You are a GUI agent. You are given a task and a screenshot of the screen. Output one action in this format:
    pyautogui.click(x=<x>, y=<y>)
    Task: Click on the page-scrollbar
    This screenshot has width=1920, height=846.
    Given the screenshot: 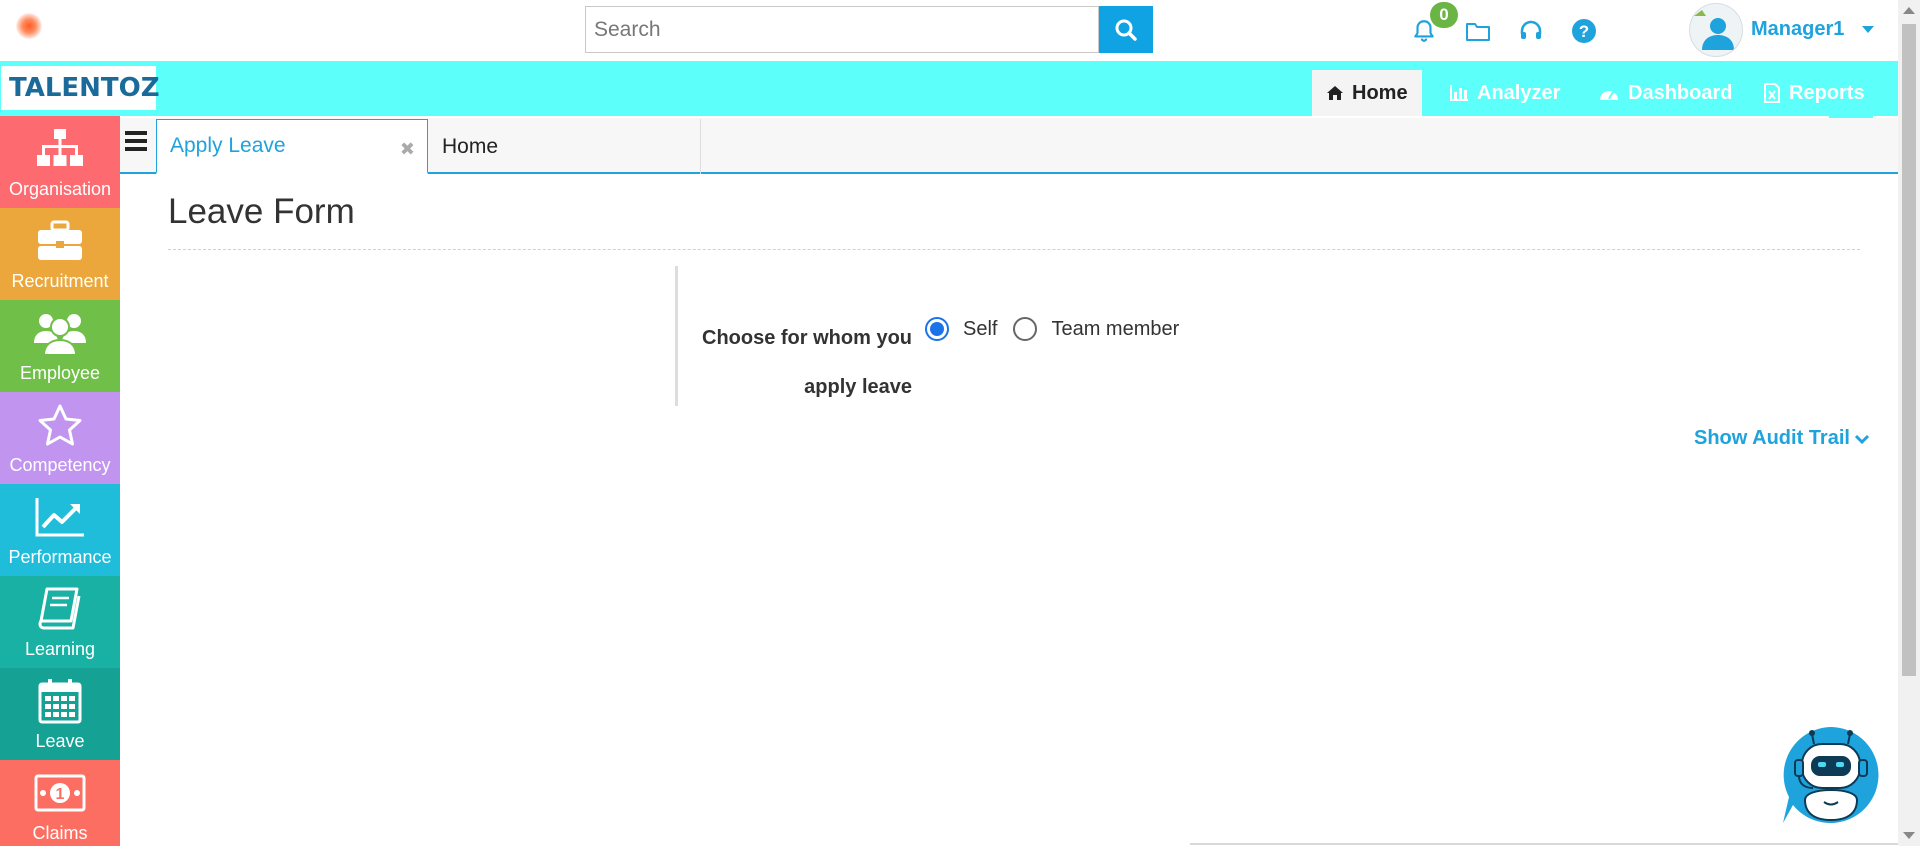 What is the action you would take?
    pyautogui.click(x=1909, y=423)
    